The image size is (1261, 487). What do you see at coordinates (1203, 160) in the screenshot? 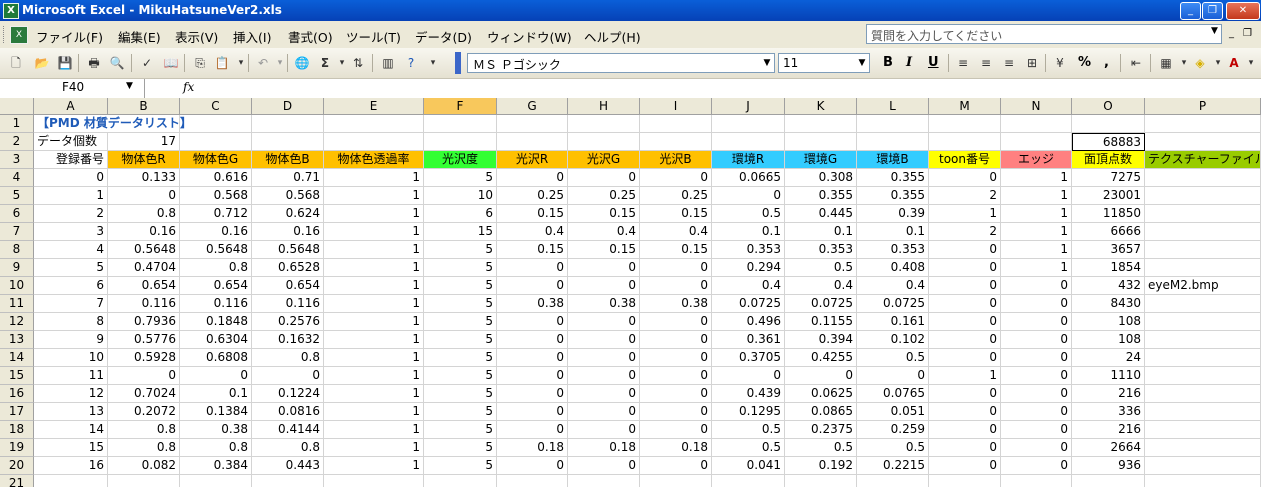
I see `cell-p3: テクスチャーファイル` at bounding box center [1203, 160].